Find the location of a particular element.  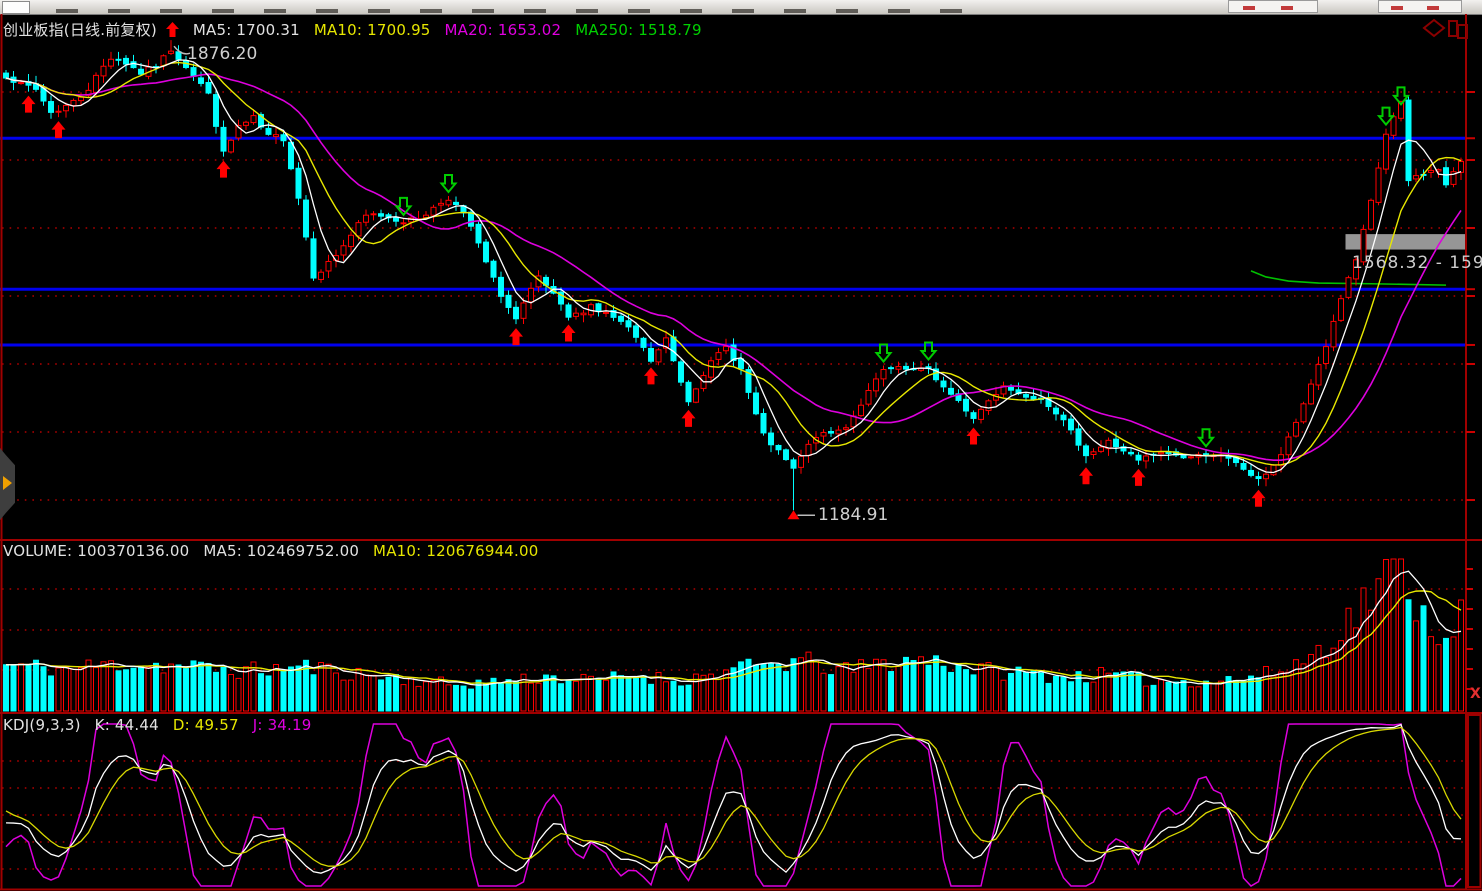

close-indicator-button: X is located at coordinates (1475, 694).